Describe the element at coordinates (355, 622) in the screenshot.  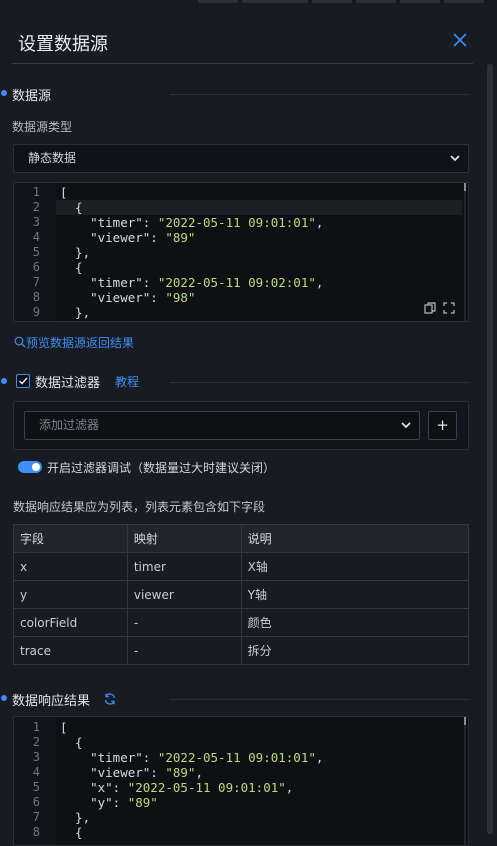
I see `table-cell: 颜色` at that location.